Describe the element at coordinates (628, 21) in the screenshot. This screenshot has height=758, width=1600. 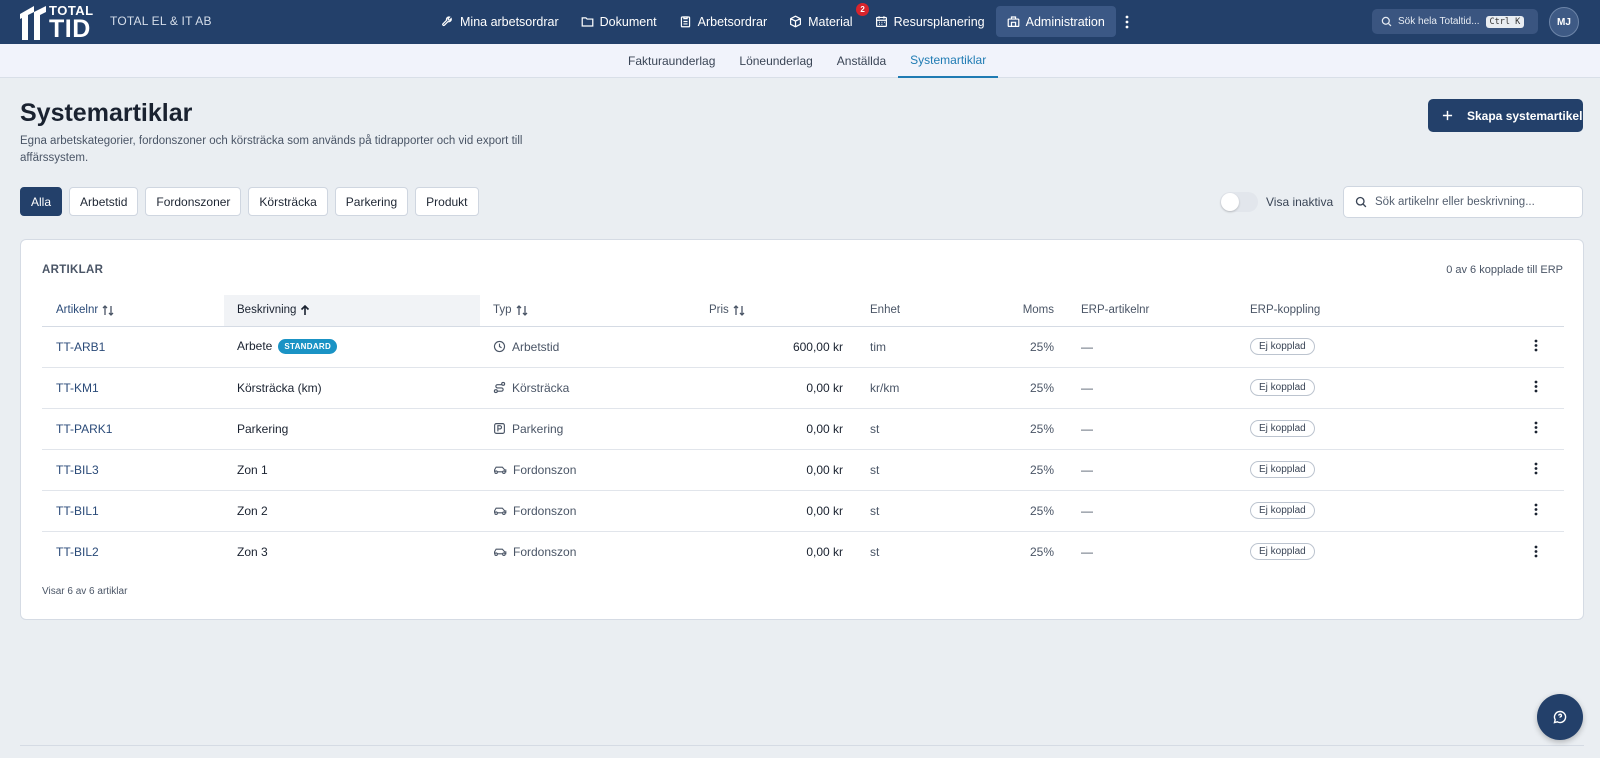
I see `nav-label: Dokument` at that location.